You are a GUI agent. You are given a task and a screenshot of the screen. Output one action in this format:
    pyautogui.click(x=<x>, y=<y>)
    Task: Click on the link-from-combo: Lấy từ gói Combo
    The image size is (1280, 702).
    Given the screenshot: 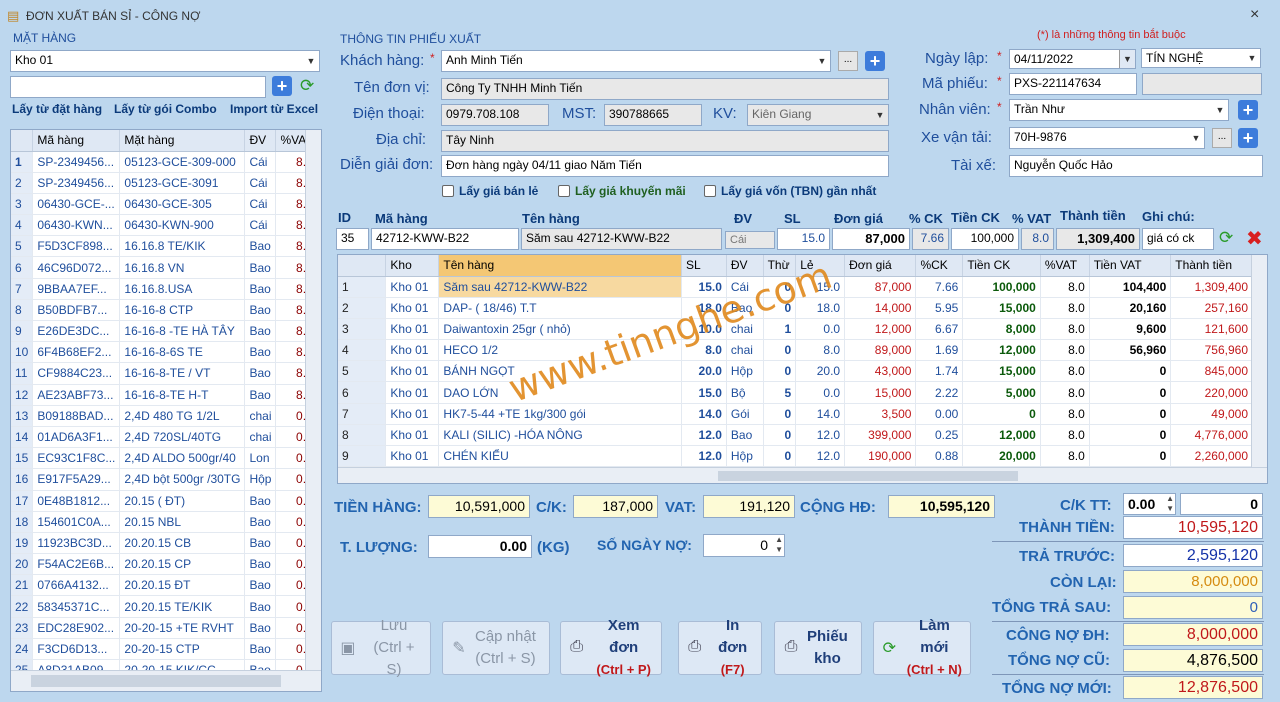 What is the action you would take?
    pyautogui.click(x=165, y=109)
    